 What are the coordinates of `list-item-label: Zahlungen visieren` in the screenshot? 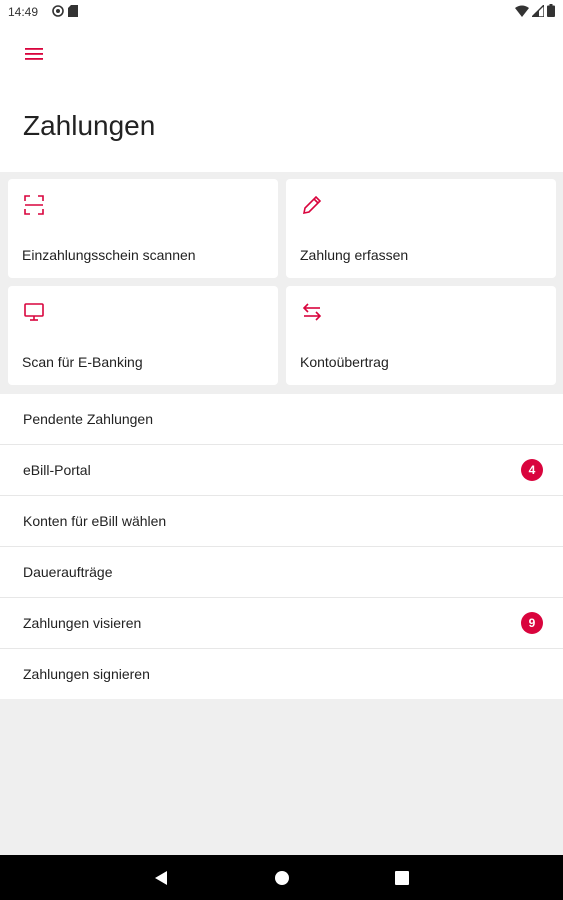 It's located at (82, 623).